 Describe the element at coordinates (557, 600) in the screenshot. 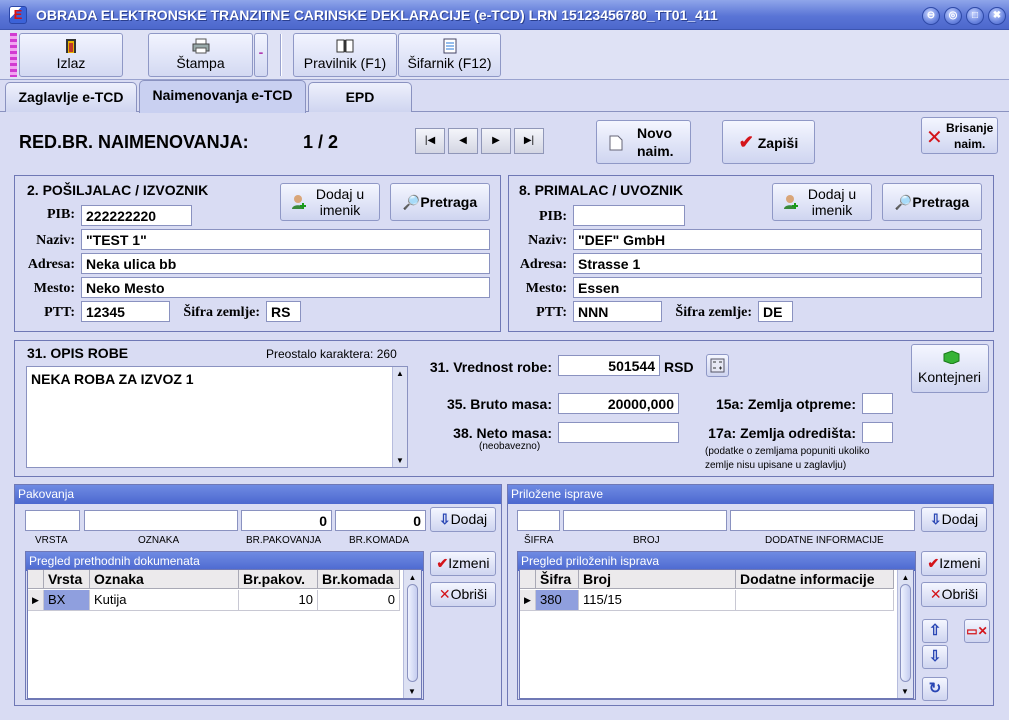

I see `cell-sifra: 380` at that location.